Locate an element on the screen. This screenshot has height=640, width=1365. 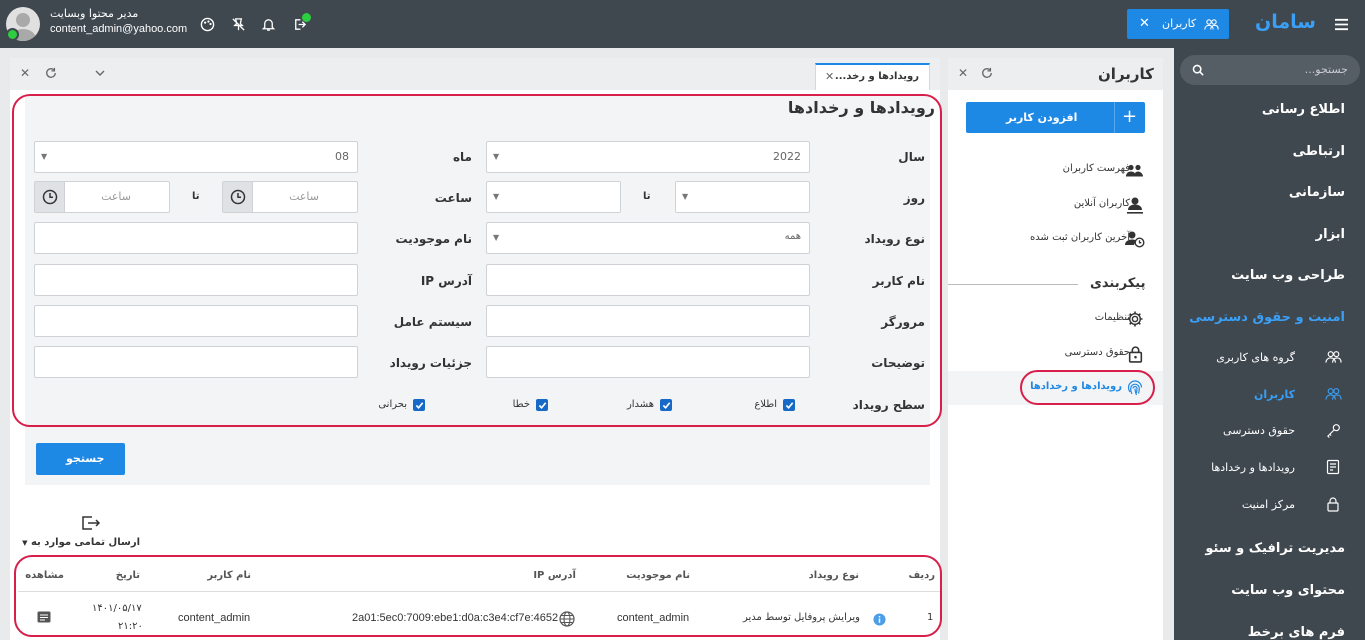
row-entity-name: content_admin is located at coordinates (653, 618).